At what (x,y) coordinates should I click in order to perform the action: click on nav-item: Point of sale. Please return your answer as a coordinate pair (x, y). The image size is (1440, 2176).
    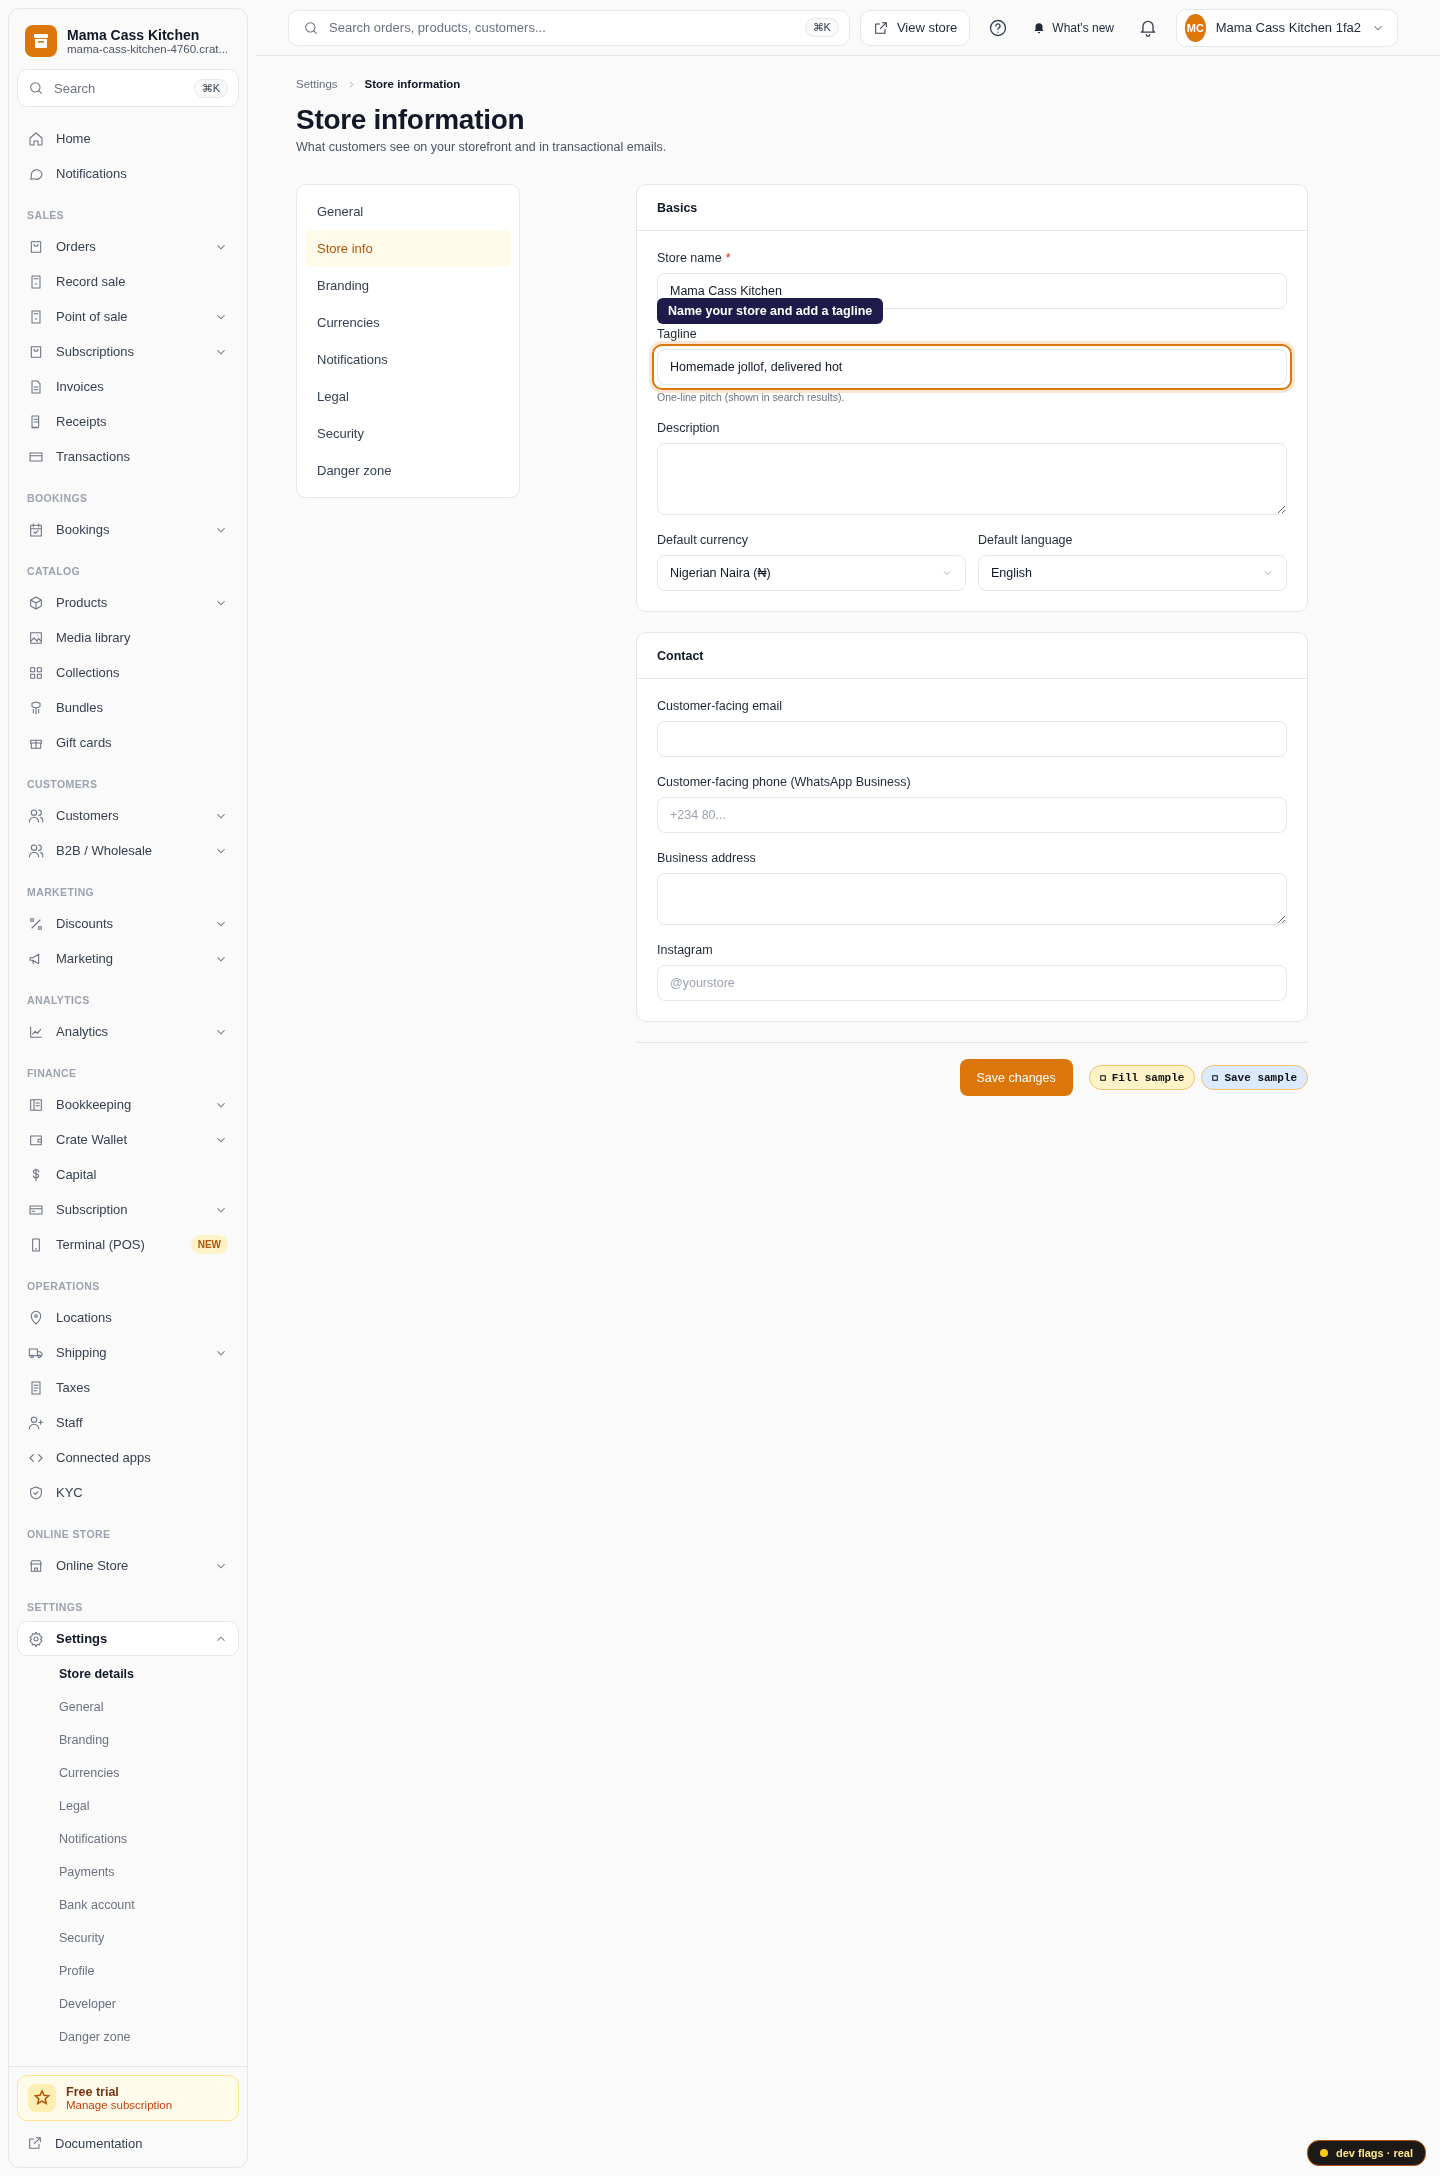
    Looking at the image, I should click on (128, 316).